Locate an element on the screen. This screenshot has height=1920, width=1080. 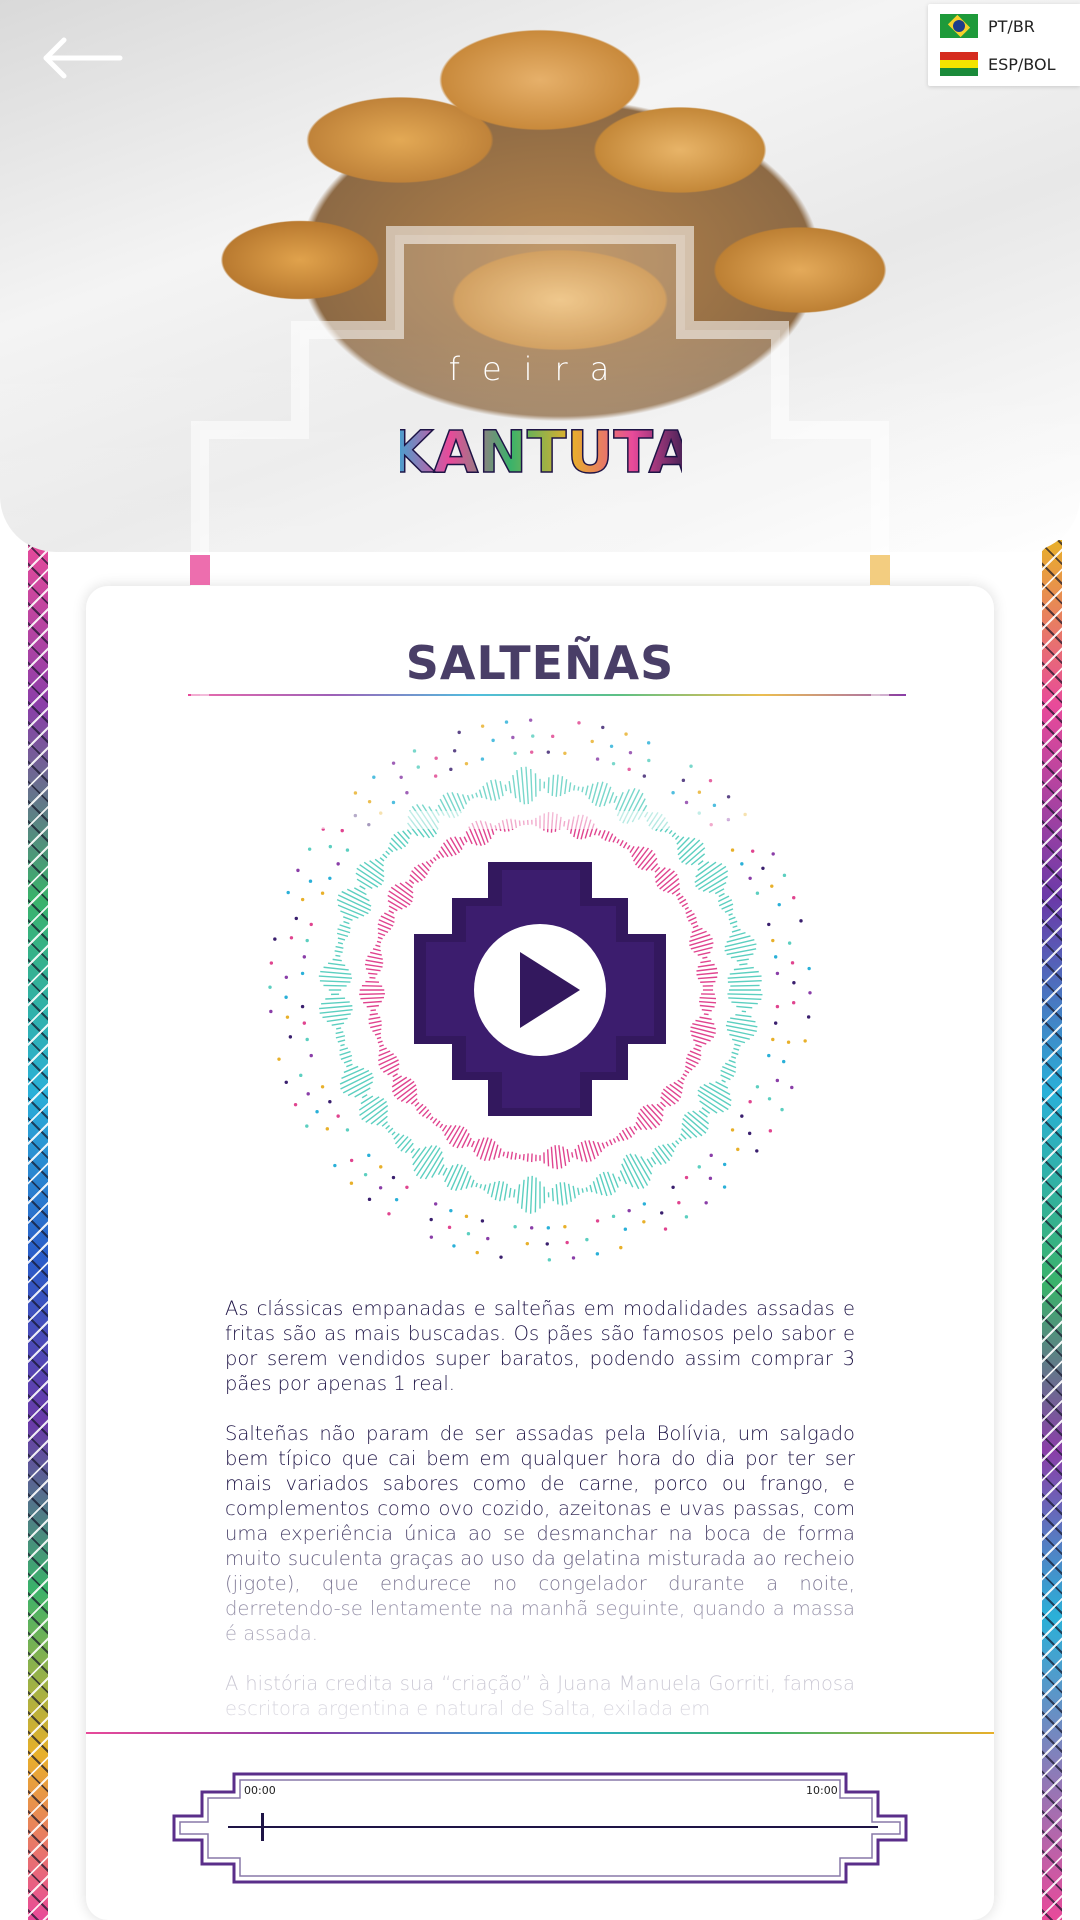
decorative-border-left is located at coordinates (38, 1230).